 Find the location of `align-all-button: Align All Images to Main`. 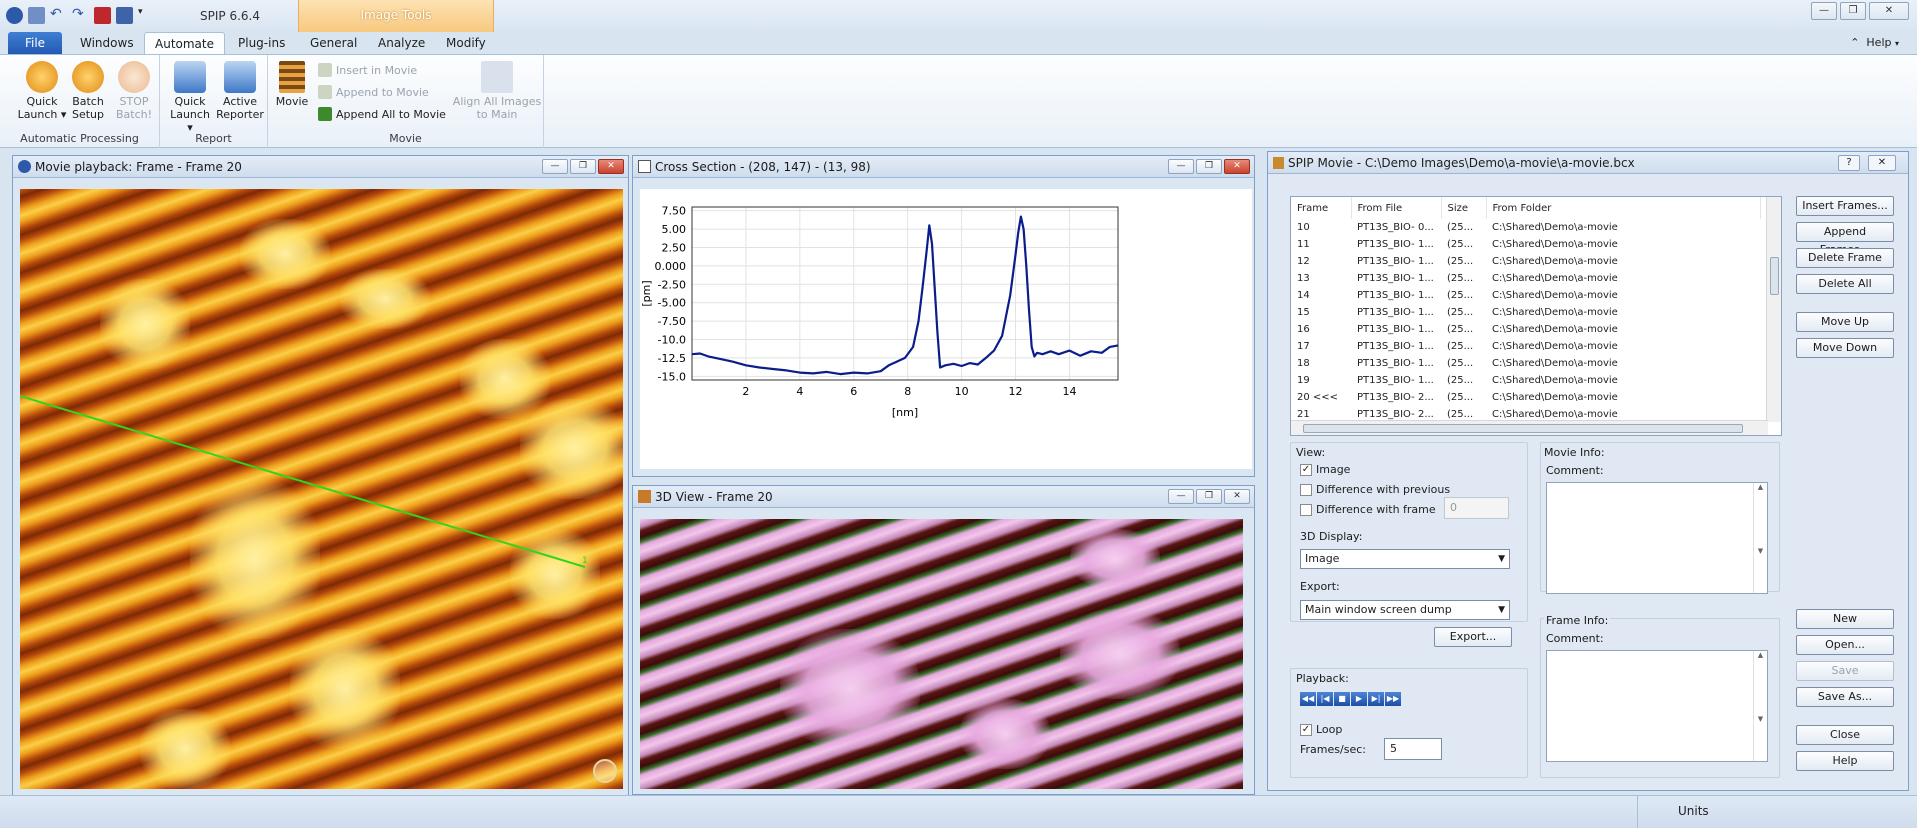

align-all-button: Align All Images to Main is located at coordinates (497, 91).